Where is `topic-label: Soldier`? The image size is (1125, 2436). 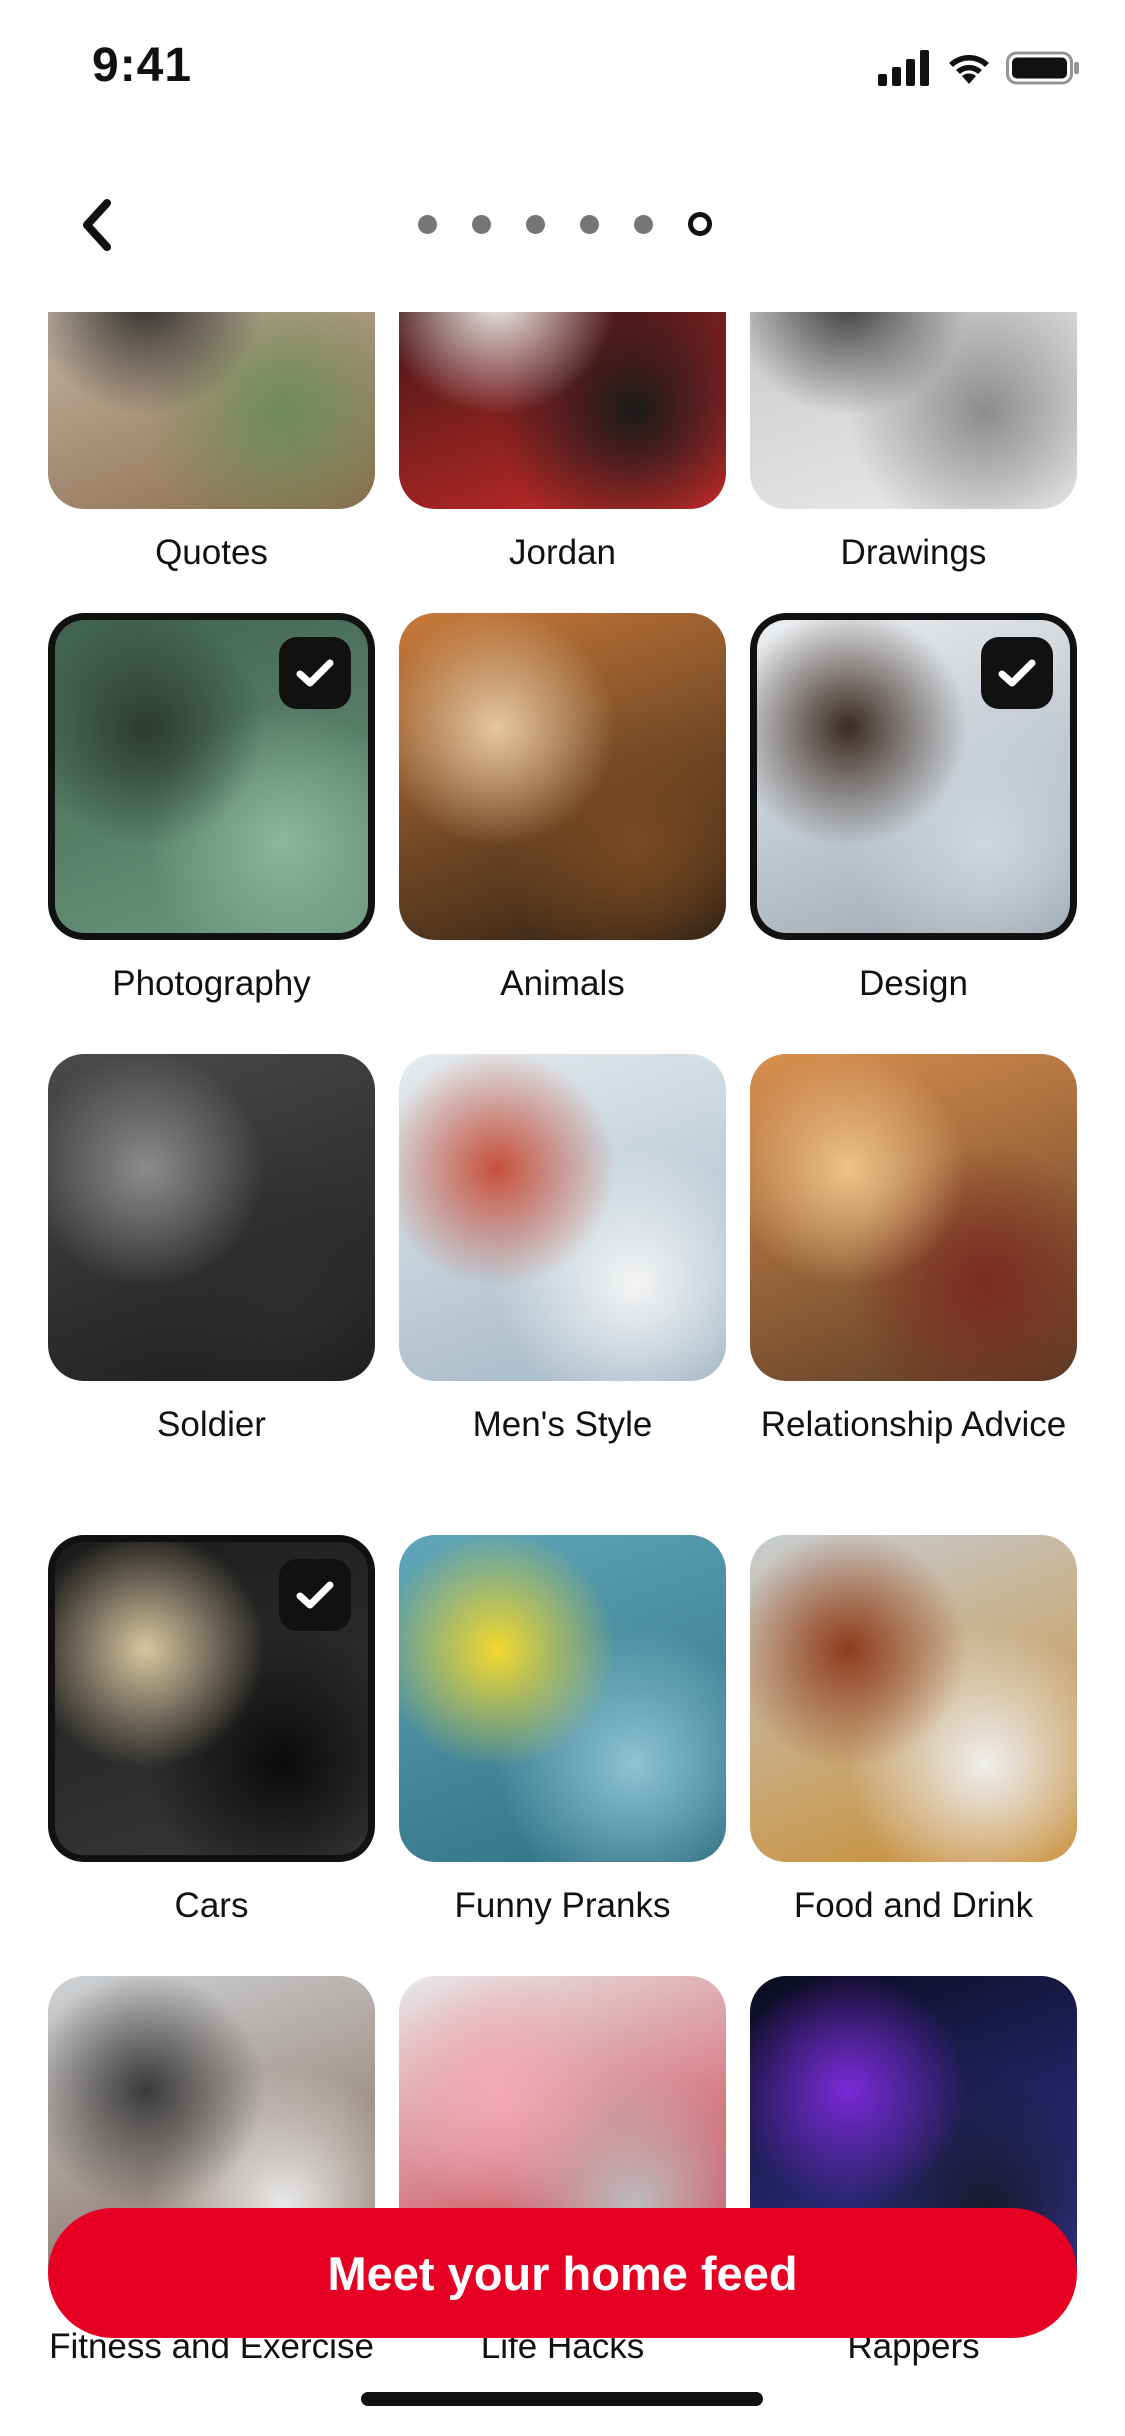
topic-label: Soldier is located at coordinates (211, 1424).